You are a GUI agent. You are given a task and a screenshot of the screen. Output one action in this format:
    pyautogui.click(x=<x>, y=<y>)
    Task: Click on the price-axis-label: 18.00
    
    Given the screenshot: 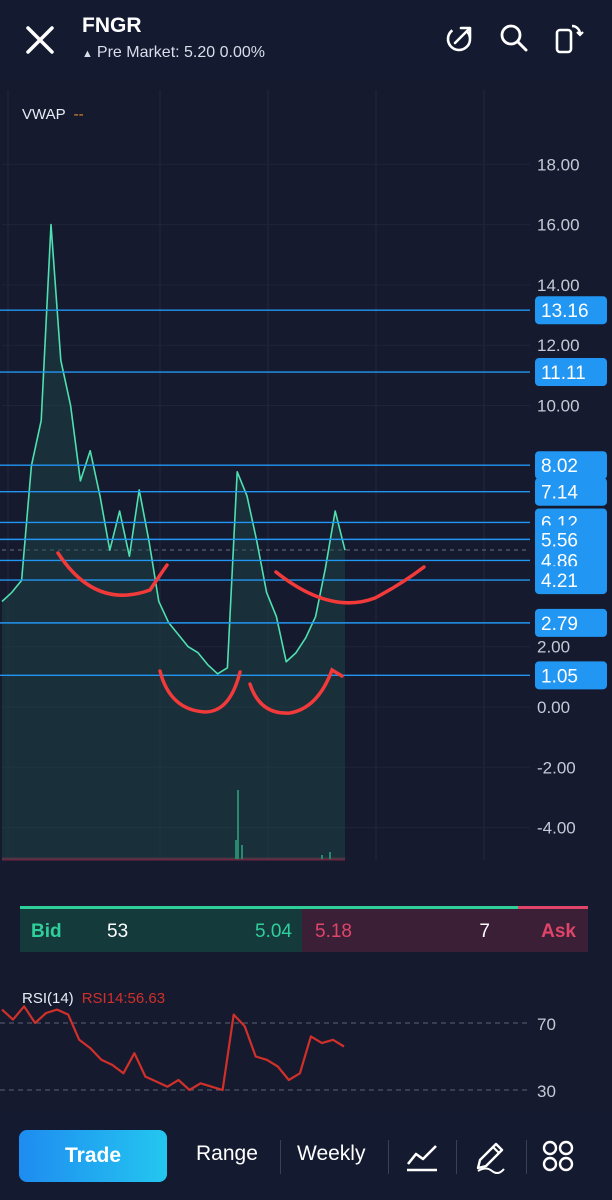 What is the action you would take?
    pyautogui.click(x=558, y=164)
    